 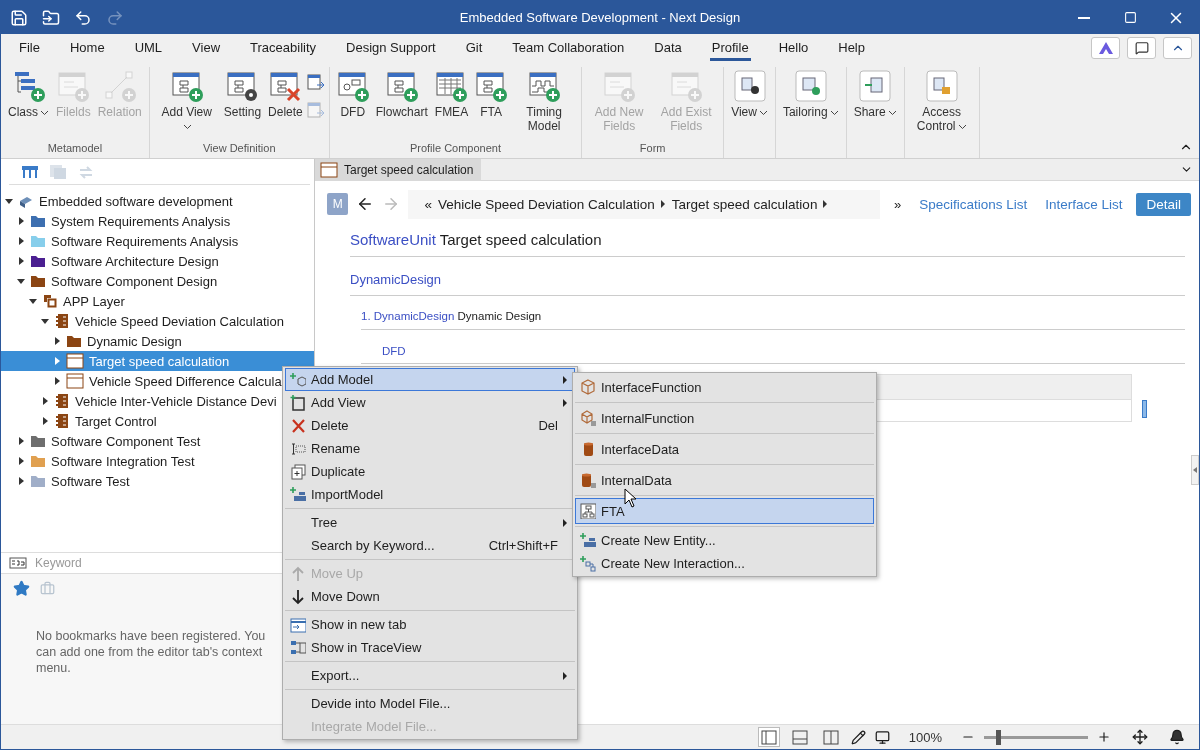 What do you see at coordinates (338, 204) in the screenshot?
I see `model-badge: M` at bounding box center [338, 204].